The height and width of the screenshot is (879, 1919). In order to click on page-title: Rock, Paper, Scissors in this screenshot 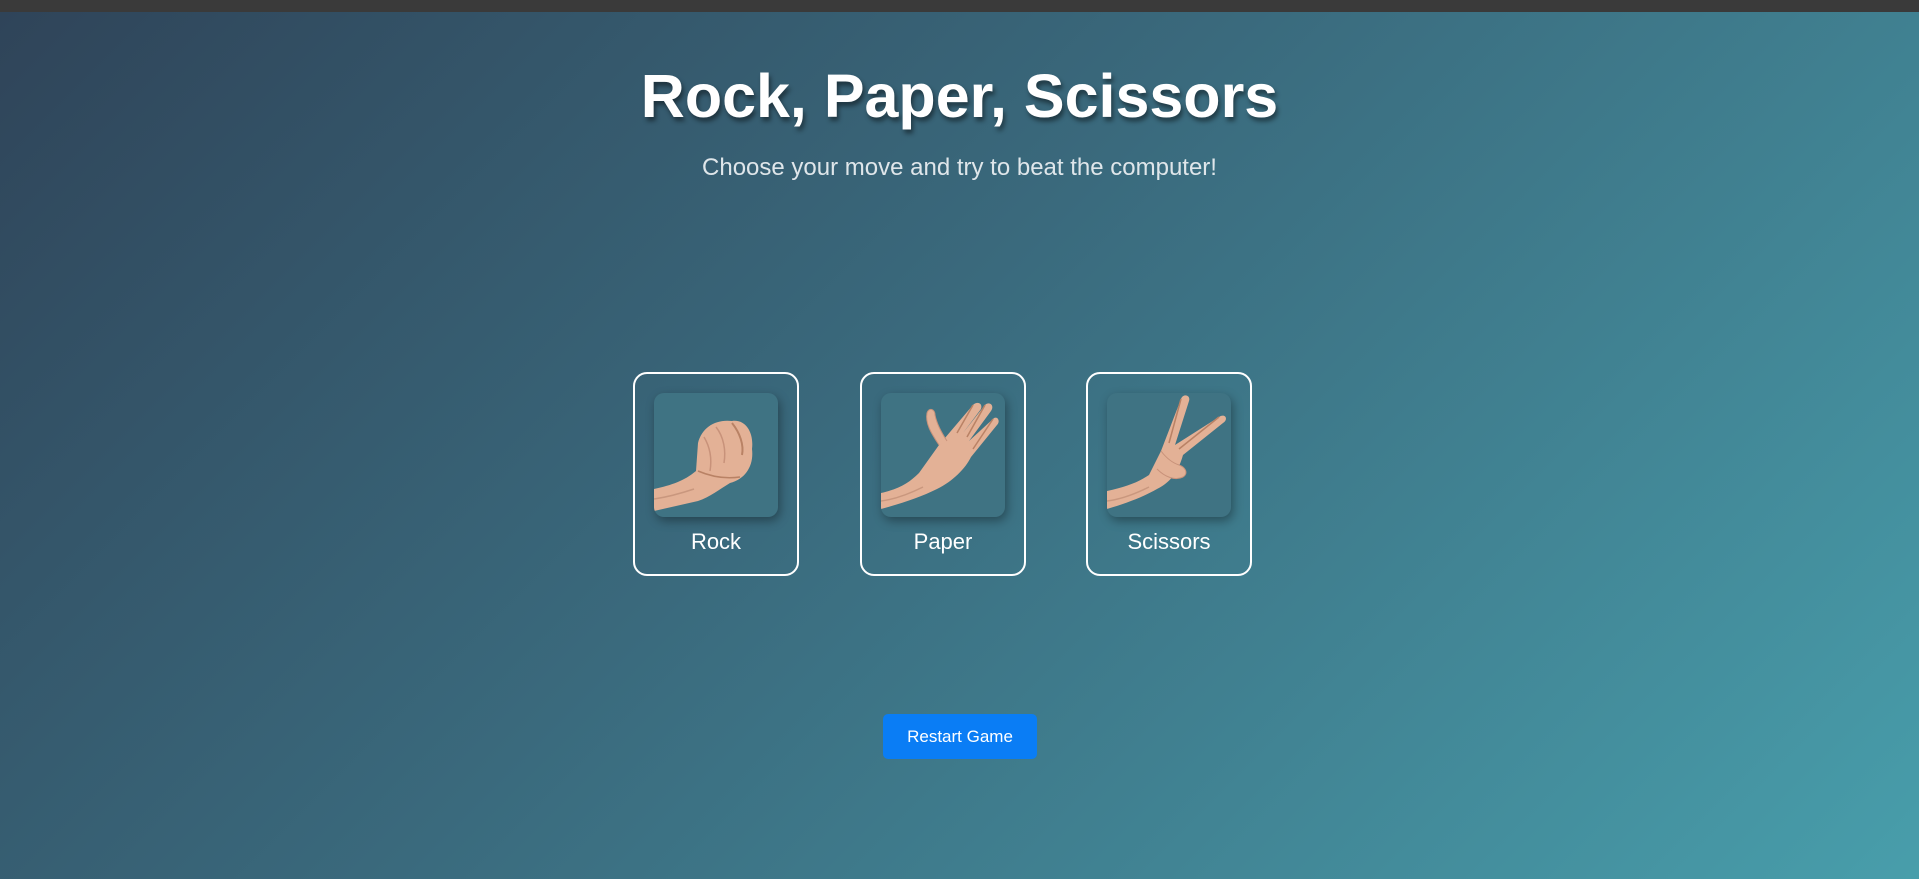, I will do `click(959, 96)`.